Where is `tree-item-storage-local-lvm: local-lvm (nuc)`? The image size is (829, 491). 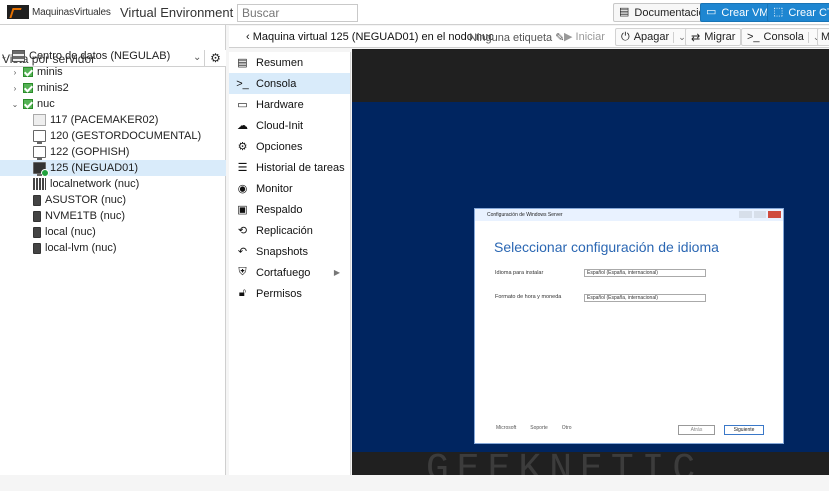
tree-item-storage-local-lvm: local-lvm (nuc) is located at coordinates (146, 248).